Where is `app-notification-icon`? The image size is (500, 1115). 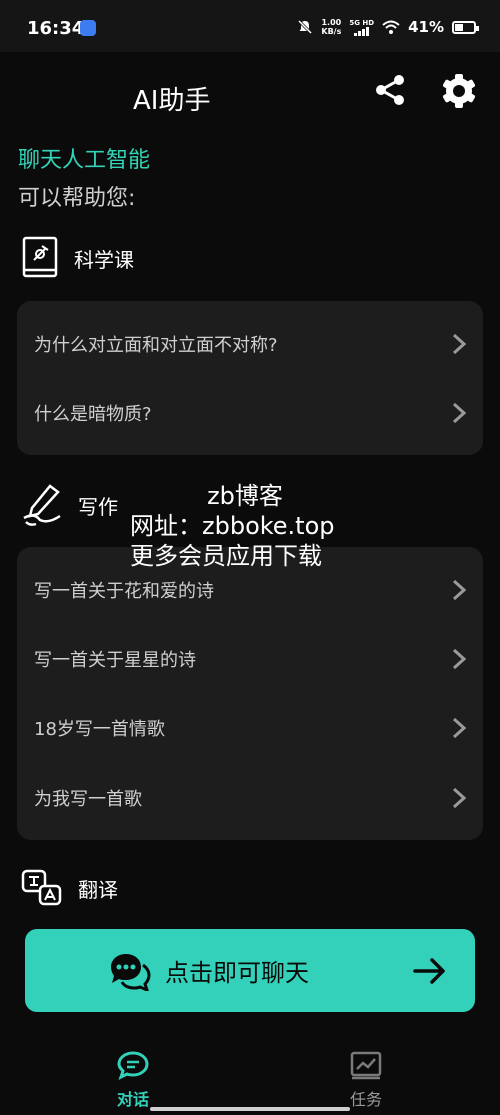
app-notification-icon is located at coordinates (88, 28).